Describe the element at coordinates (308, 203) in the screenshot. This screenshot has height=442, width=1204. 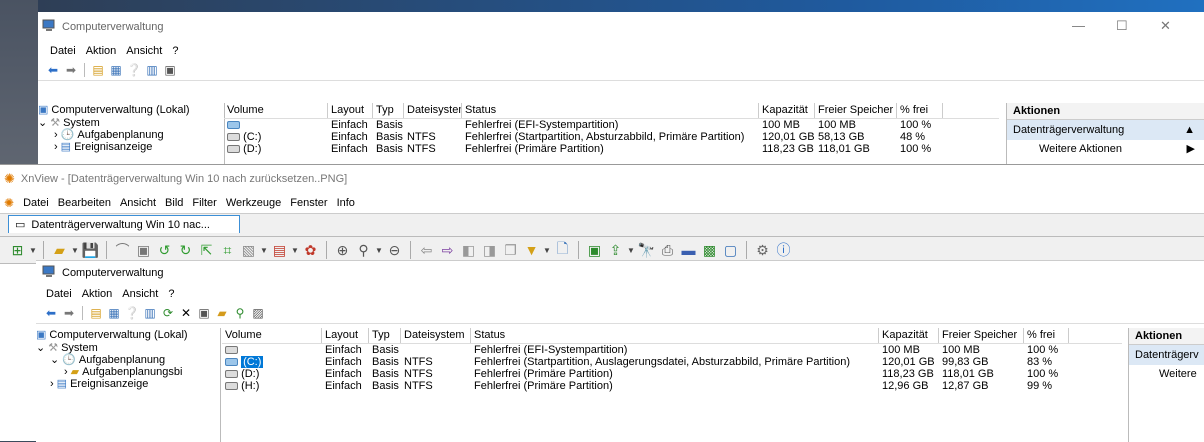
I see `menu-fenster: Fenster` at that location.